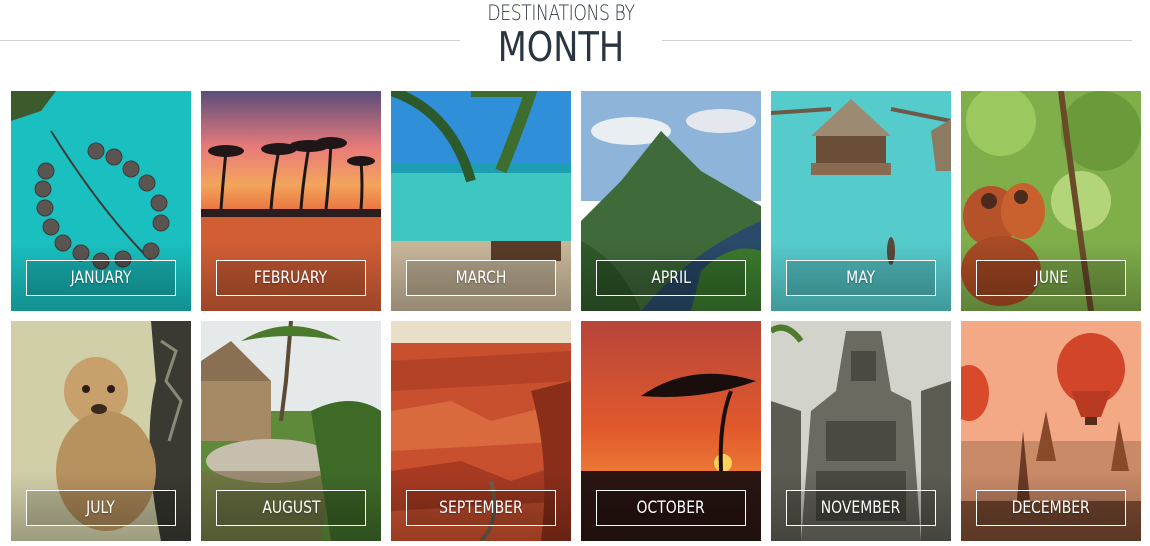 This screenshot has height=546, width=1150. Describe the element at coordinates (101, 201) in the screenshot. I see `month-tile-january: JANUARY` at that location.